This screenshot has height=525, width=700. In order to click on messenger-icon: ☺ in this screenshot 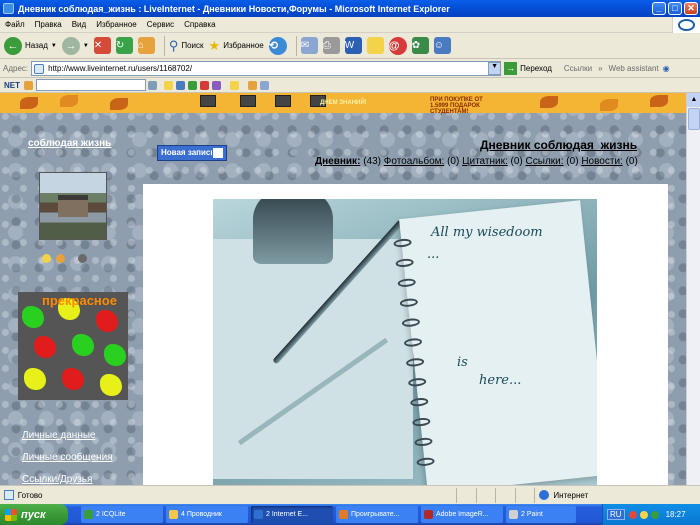, I will do `click(442, 45)`.